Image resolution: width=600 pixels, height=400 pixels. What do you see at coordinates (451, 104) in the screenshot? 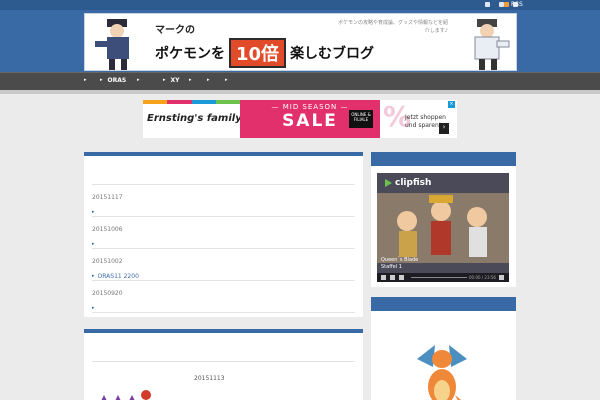
I see `ad-close-icon: ×` at bounding box center [451, 104].